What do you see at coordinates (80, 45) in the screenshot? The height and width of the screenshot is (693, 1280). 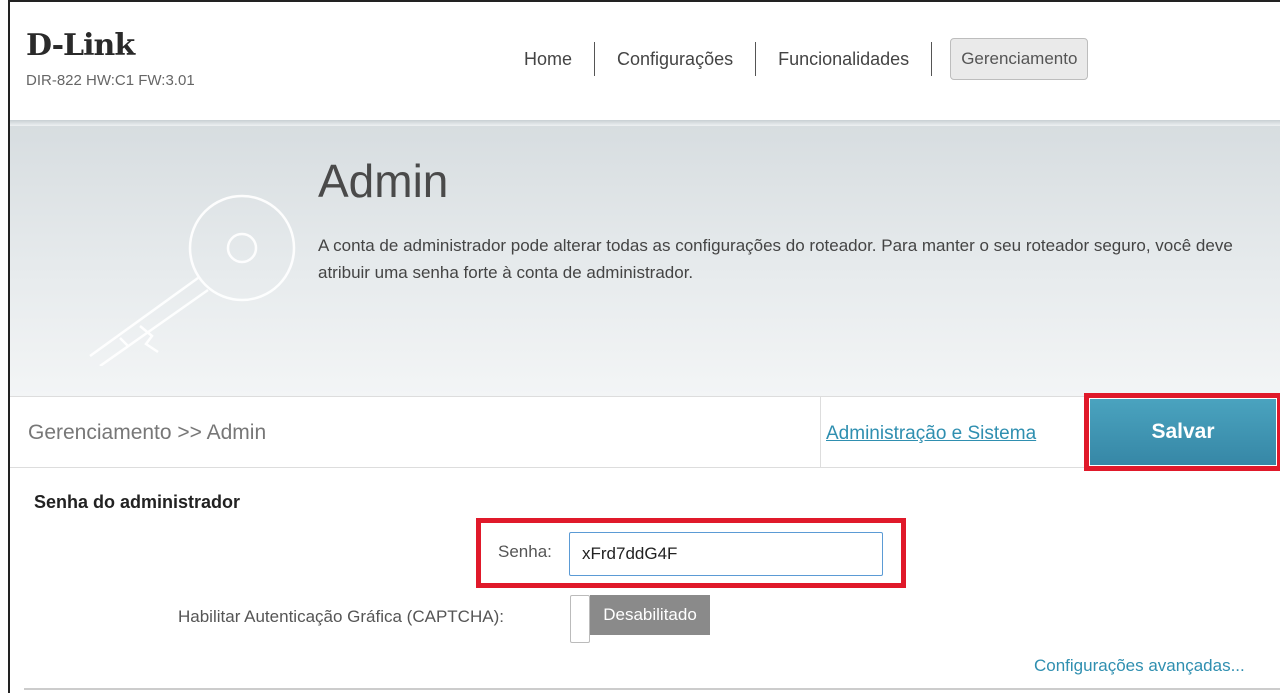 I see `dlink-logo: D-Link` at bounding box center [80, 45].